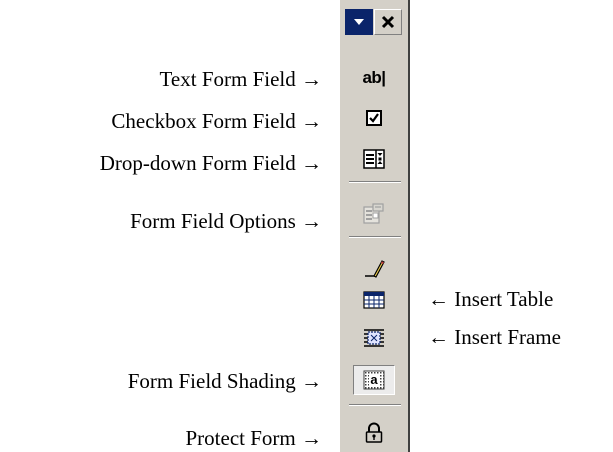  I want to click on draw-table-button, so click(374, 268).